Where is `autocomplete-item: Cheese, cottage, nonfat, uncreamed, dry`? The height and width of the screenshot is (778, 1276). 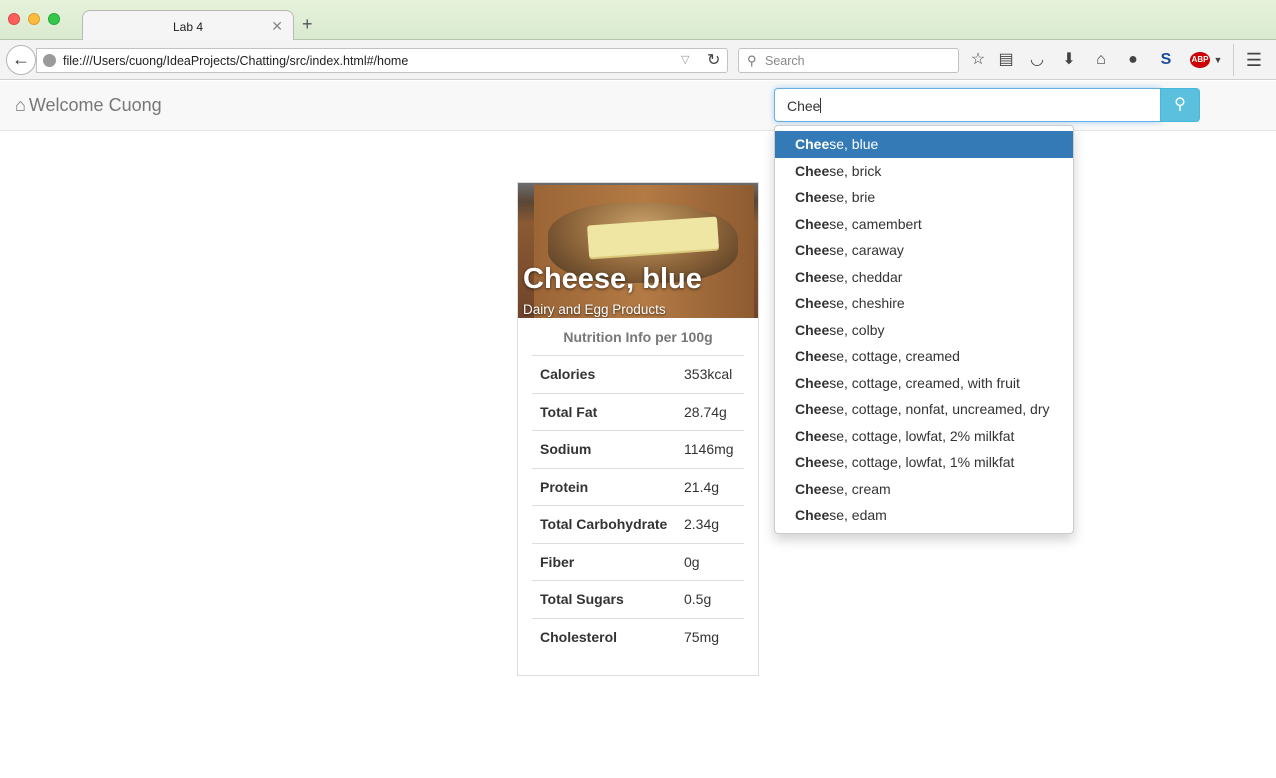 autocomplete-item: Cheese, cottage, nonfat, uncreamed, dry is located at coordinates (924, 409).